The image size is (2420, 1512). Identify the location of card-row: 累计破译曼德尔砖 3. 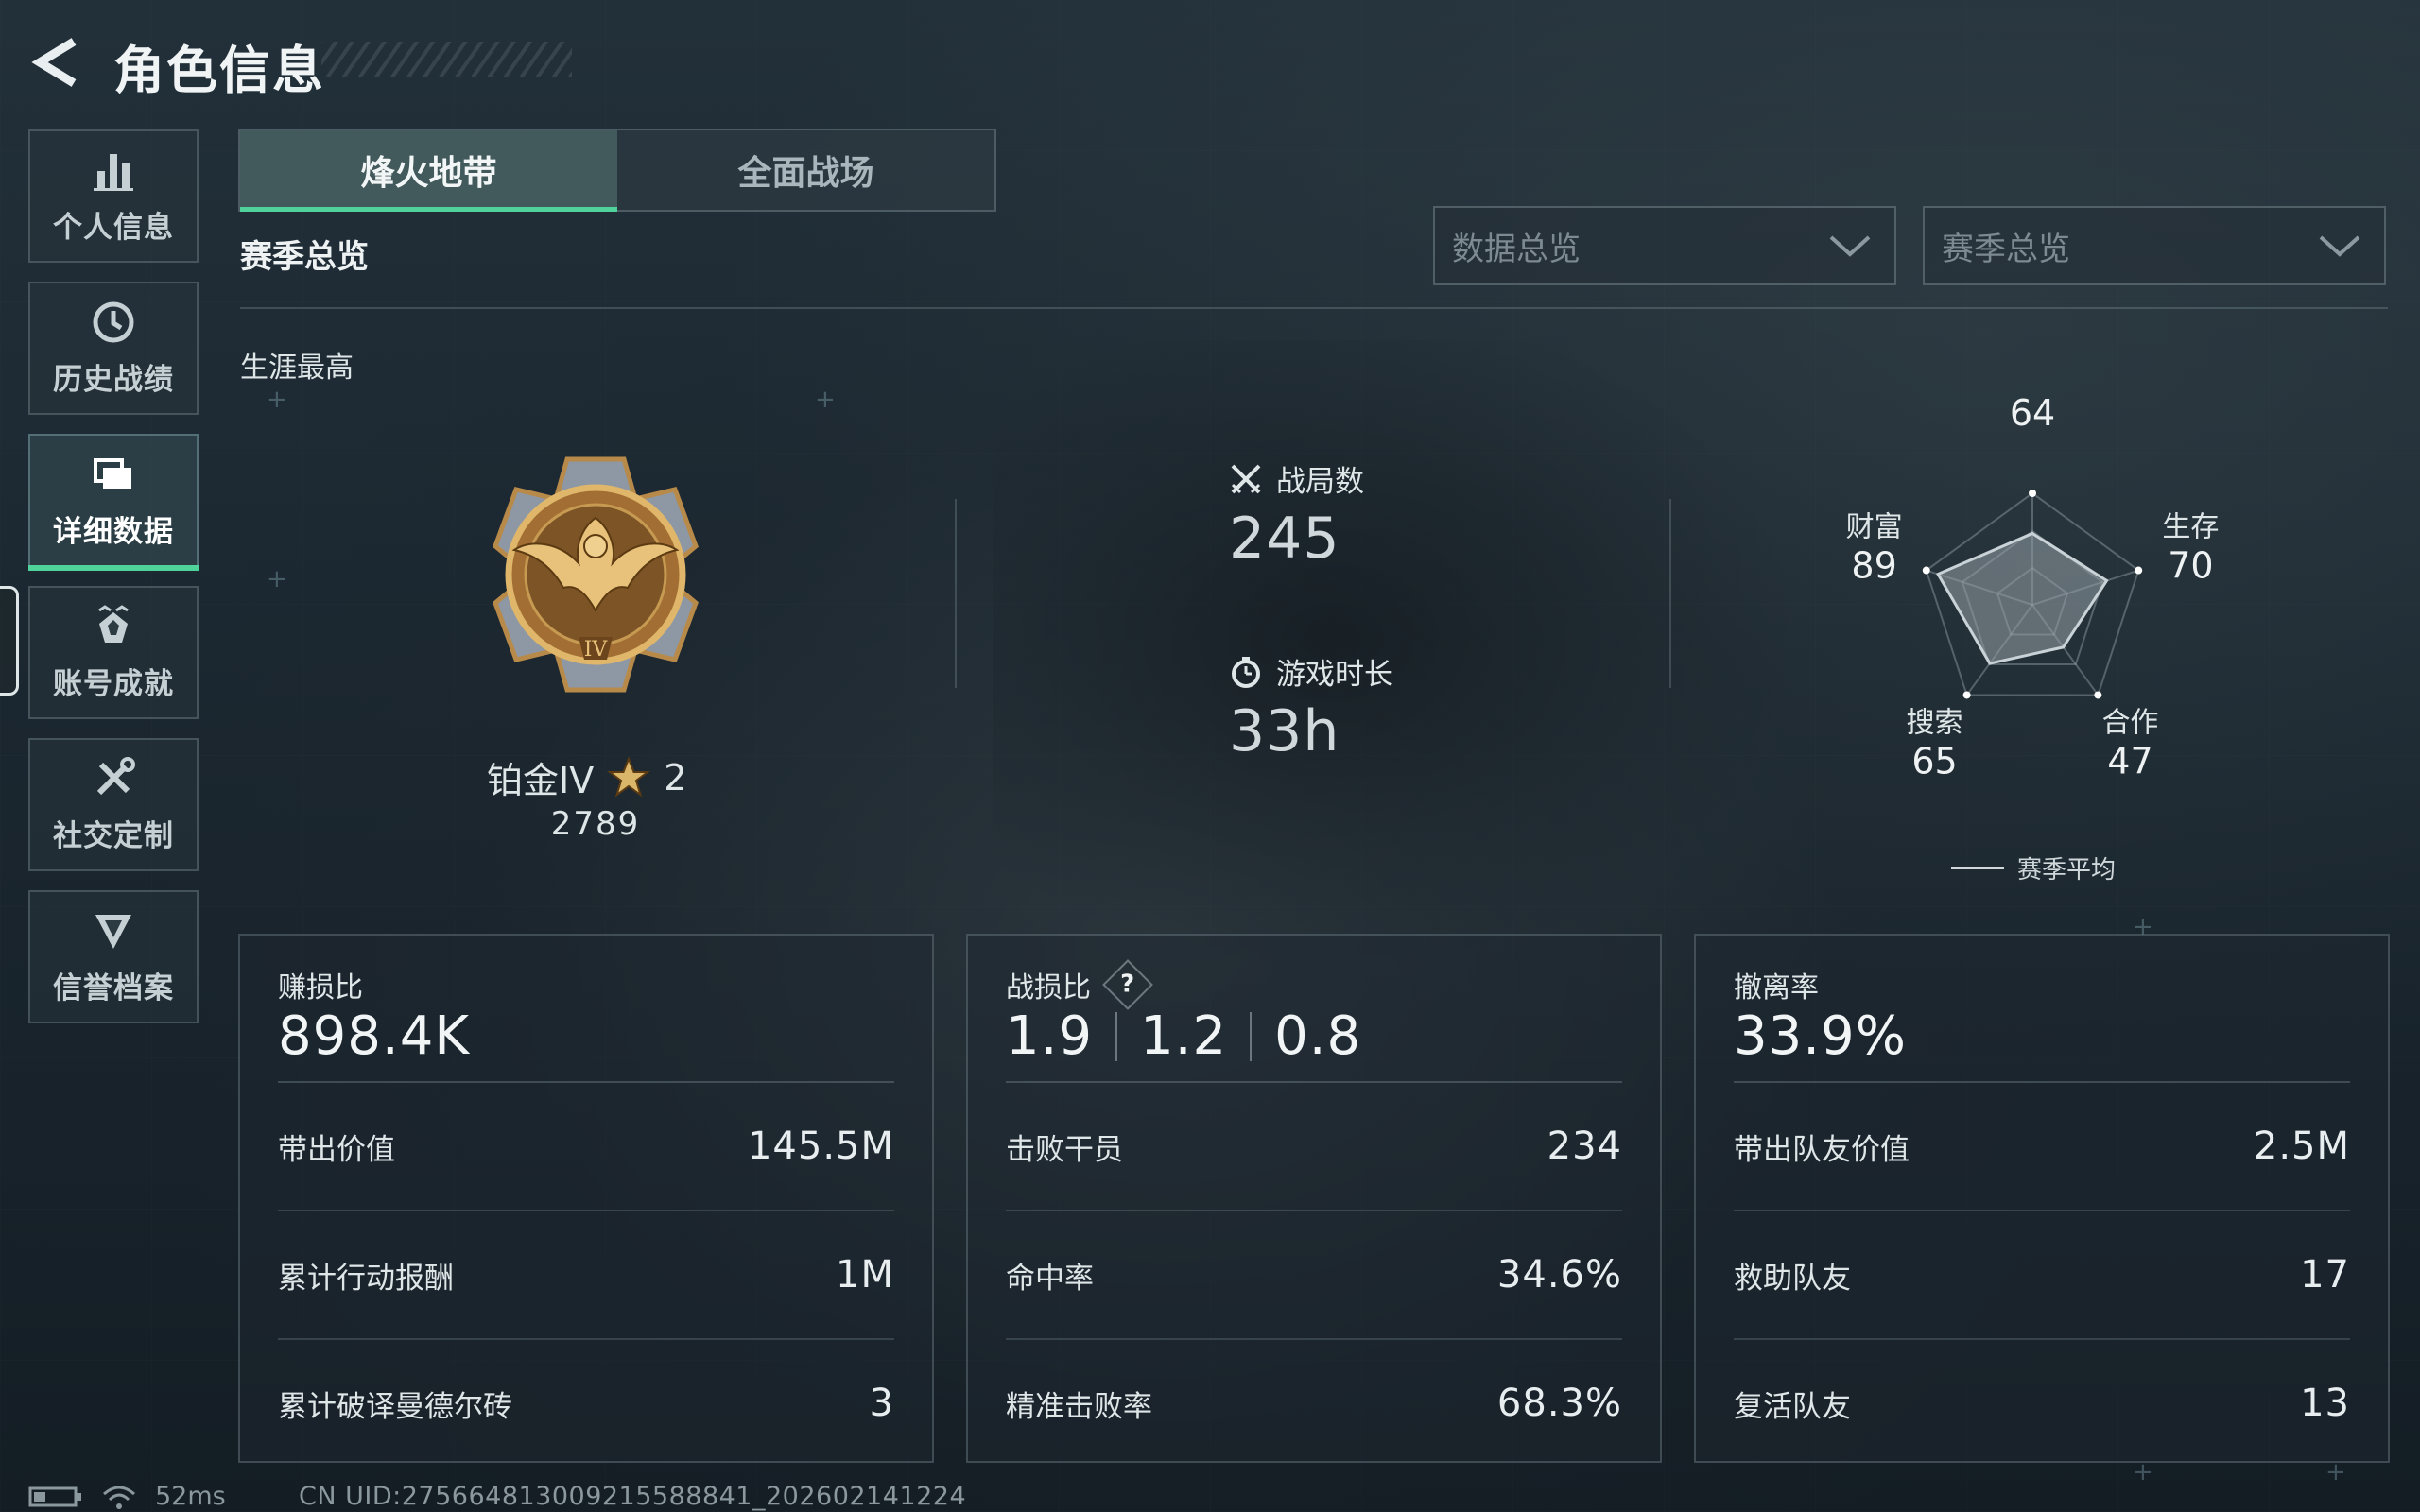
(586, 1403).